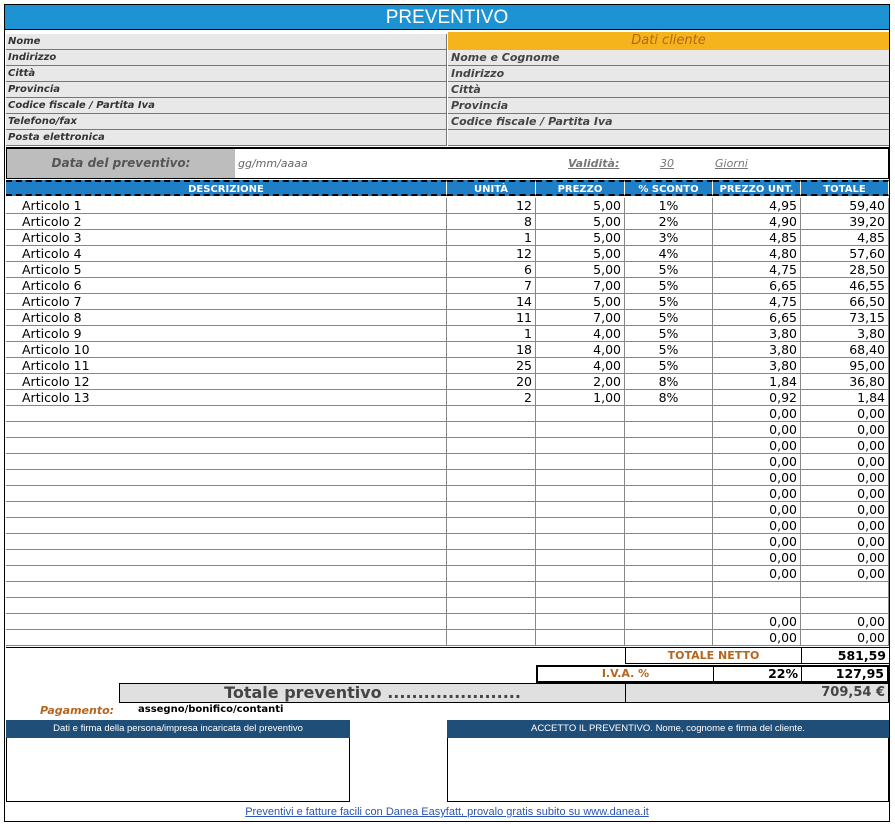 The width and height of the screenshot is (895, 824). What do you see at coordinates (668, 90) in the screenshot?
I see `client-field: Città` at bounding box center [668, 90].